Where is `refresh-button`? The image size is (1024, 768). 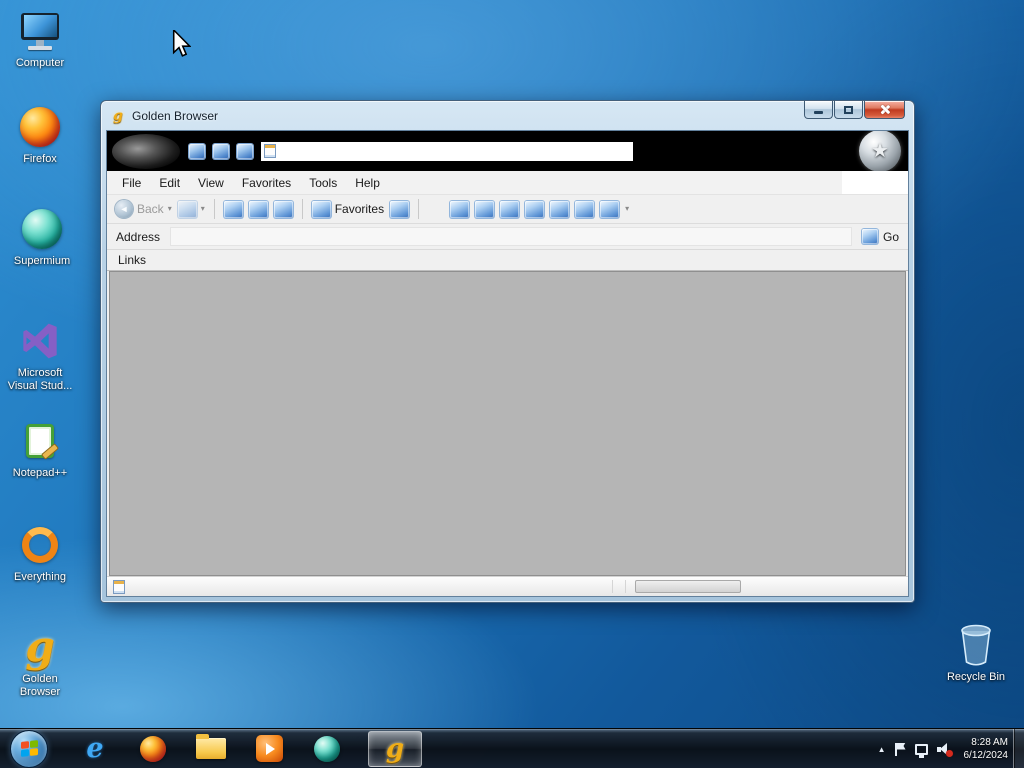
refresh-button is located at coordinates (258, 209).